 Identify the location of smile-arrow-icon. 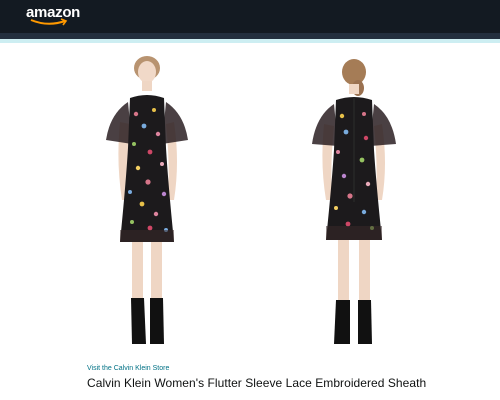
(49, 22).